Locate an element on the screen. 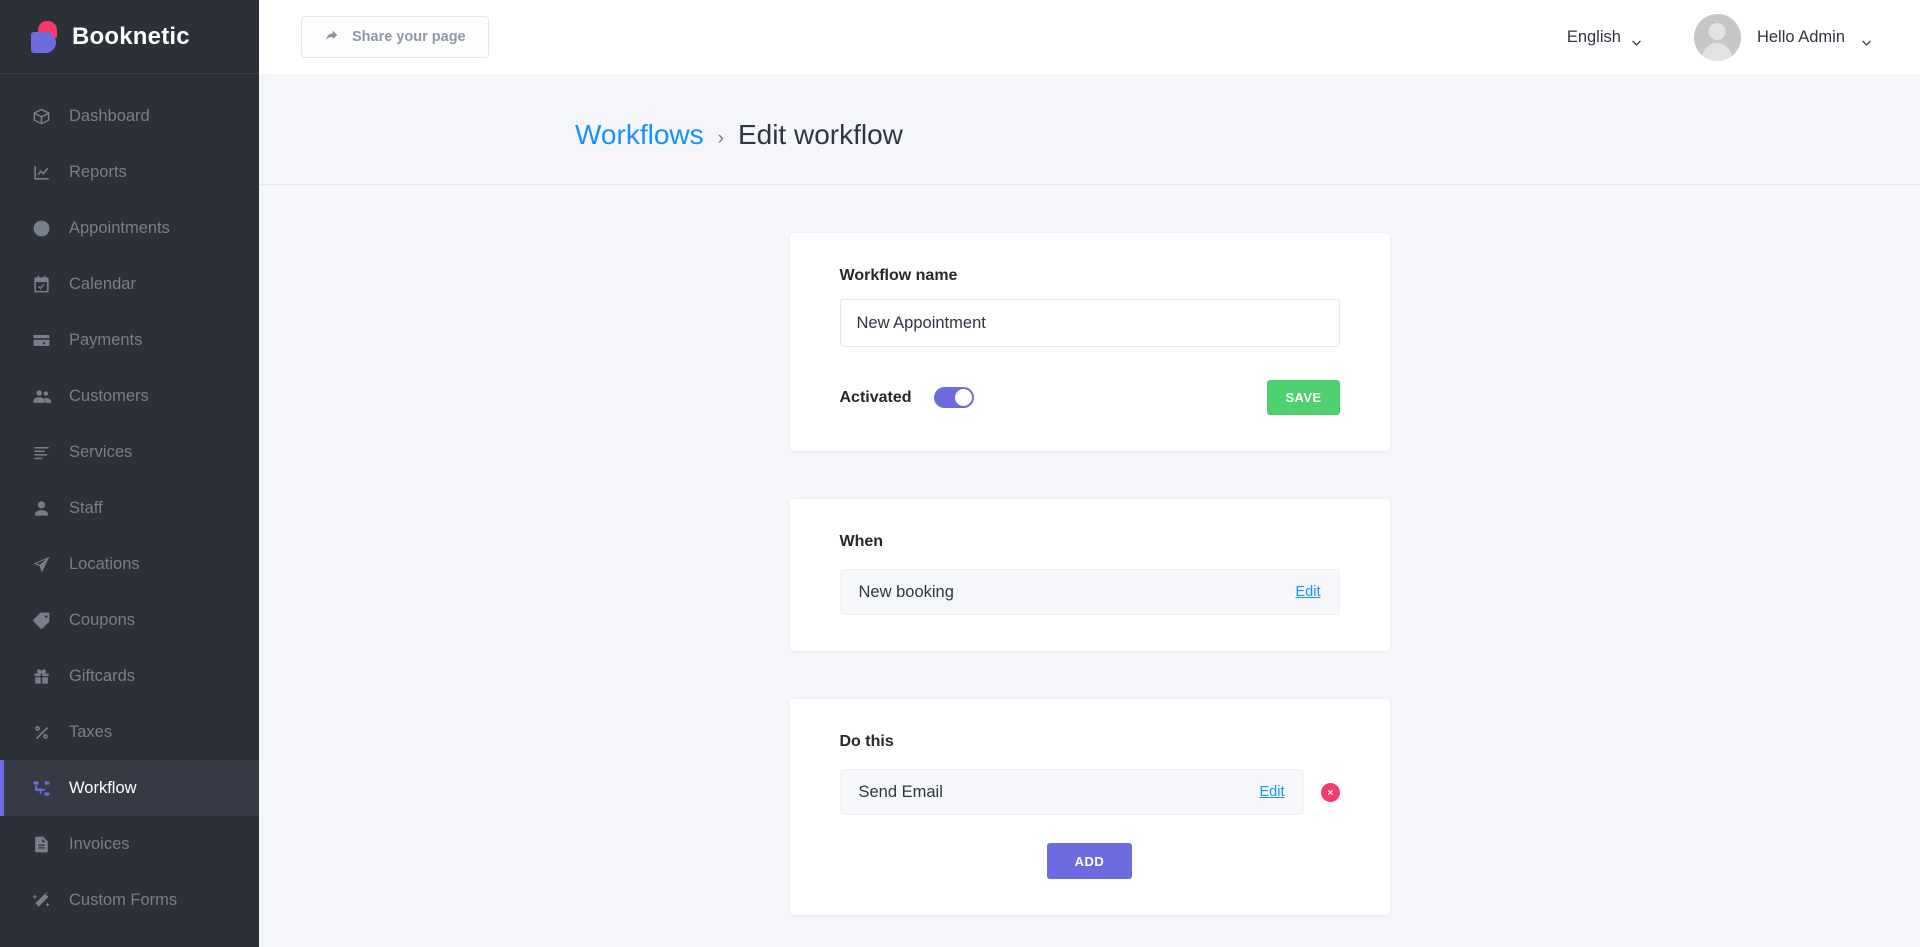  topbar: Share your page English Hello Admin is located at coordinates (1089, 37).